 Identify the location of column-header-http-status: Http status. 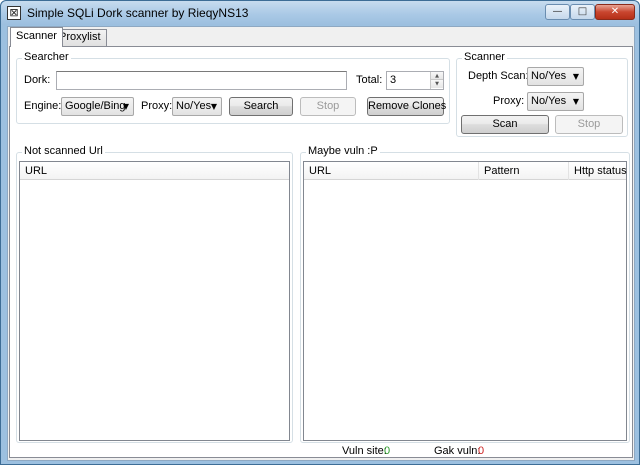
(598, 171).